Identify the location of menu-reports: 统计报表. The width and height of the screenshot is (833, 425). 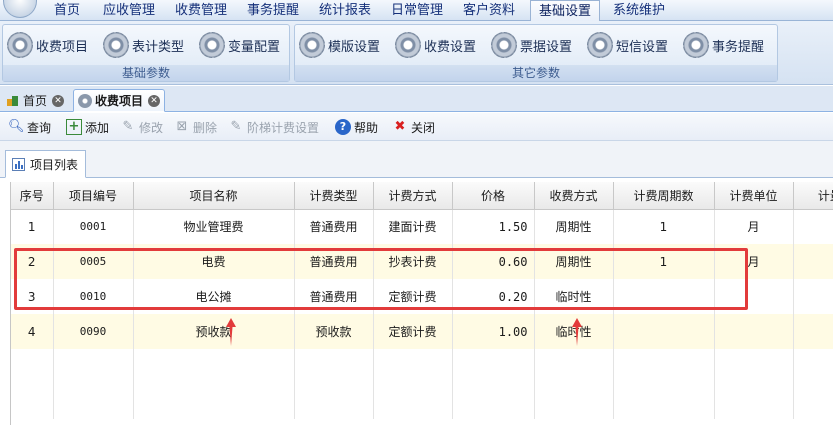
(345, 10).